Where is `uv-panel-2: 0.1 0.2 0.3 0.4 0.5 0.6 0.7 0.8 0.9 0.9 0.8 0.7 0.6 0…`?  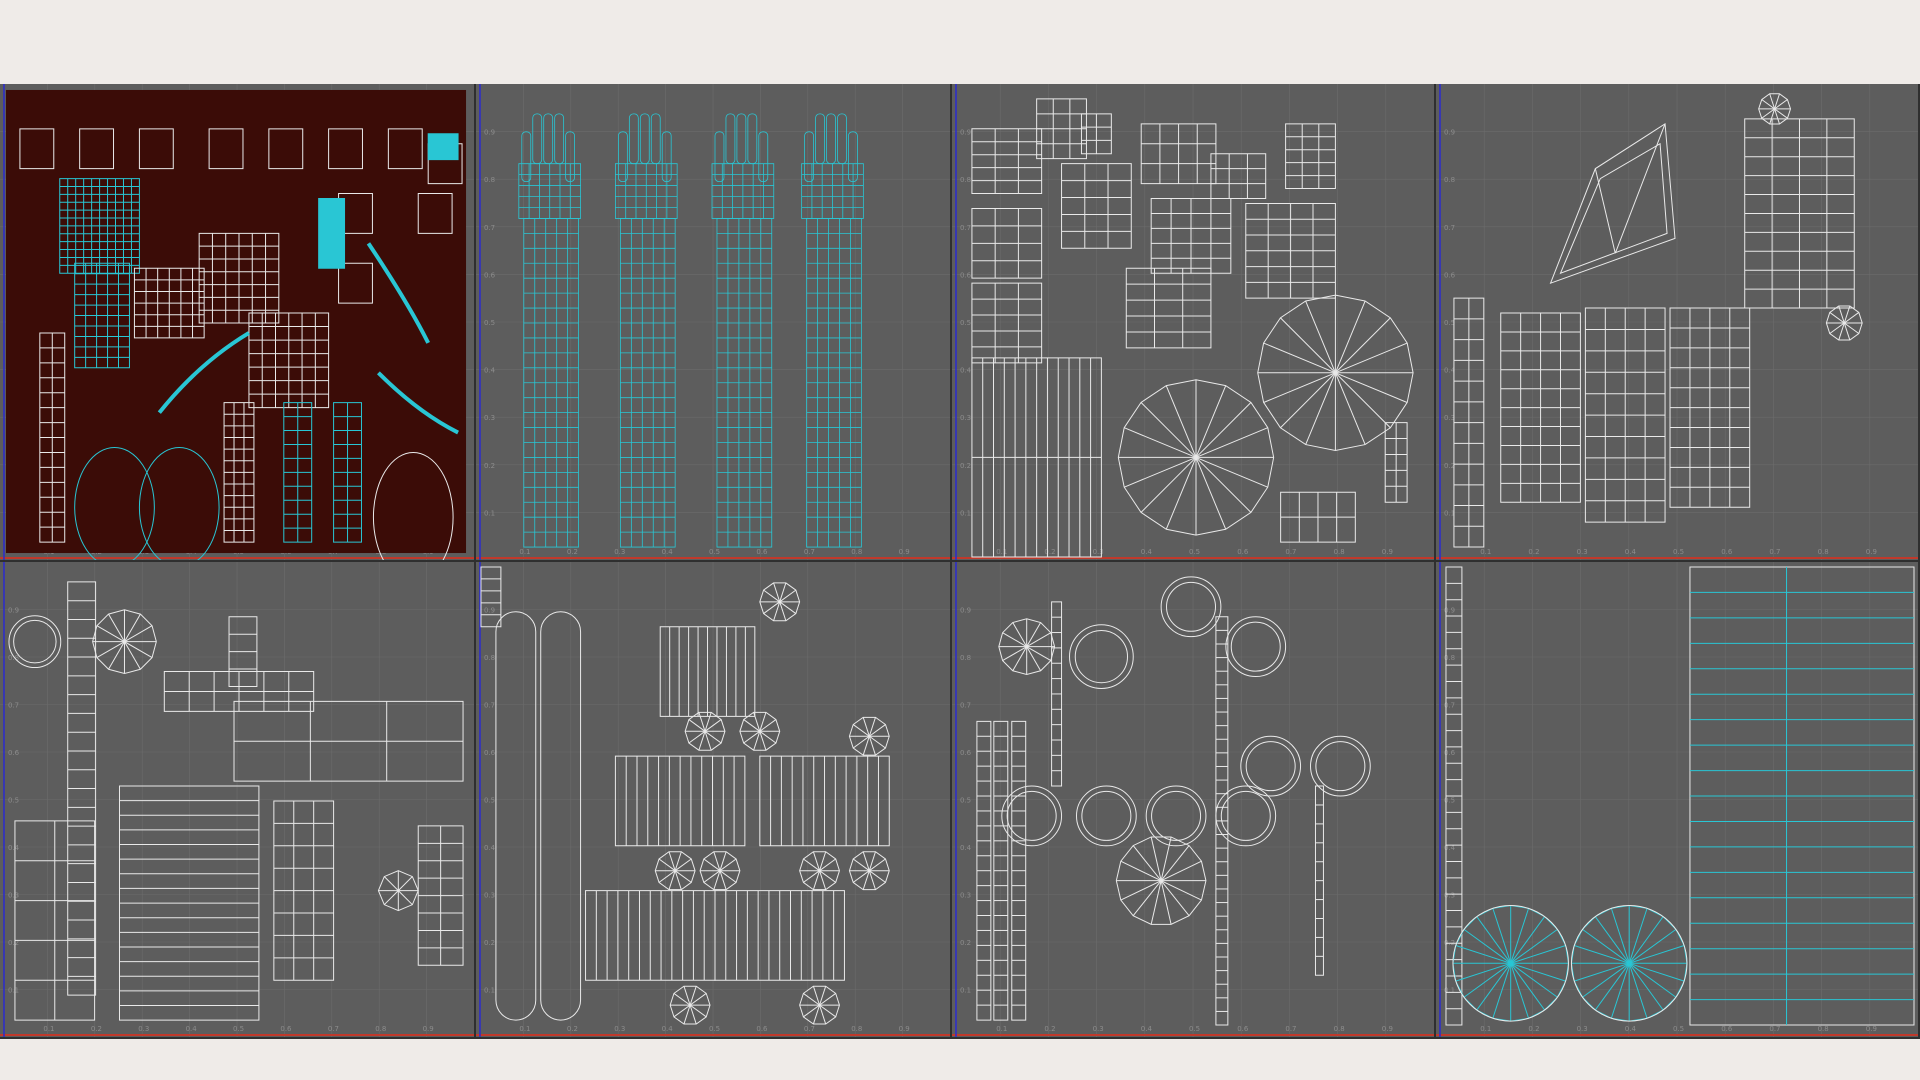
uv-panel-2: 0.1 0.2 0.3 0.4 0.5 0.6 0.7 0.8 0.9 0.9 0.8 0.7 0.6 0… is located at coordinates (714, 323).